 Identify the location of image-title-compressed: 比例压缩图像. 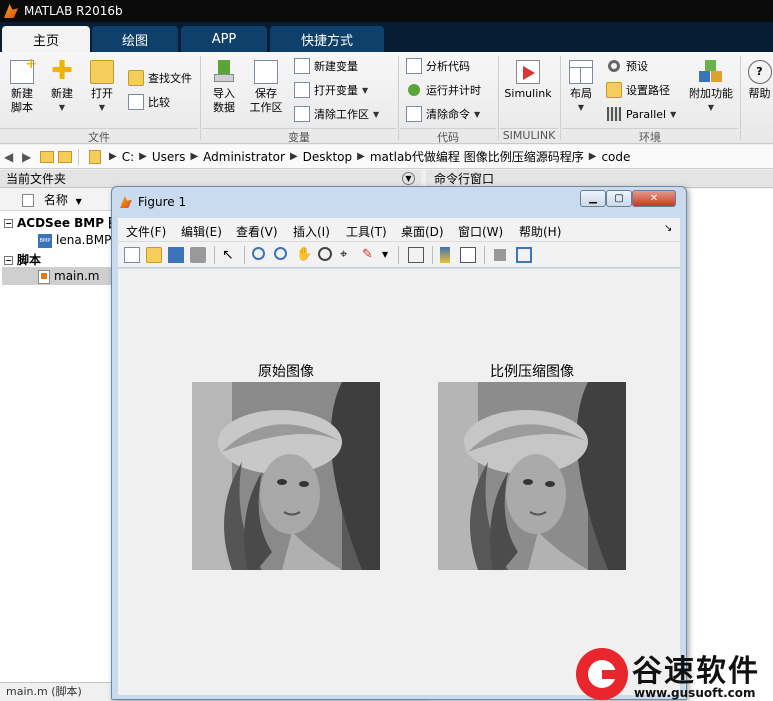
(532, 372).